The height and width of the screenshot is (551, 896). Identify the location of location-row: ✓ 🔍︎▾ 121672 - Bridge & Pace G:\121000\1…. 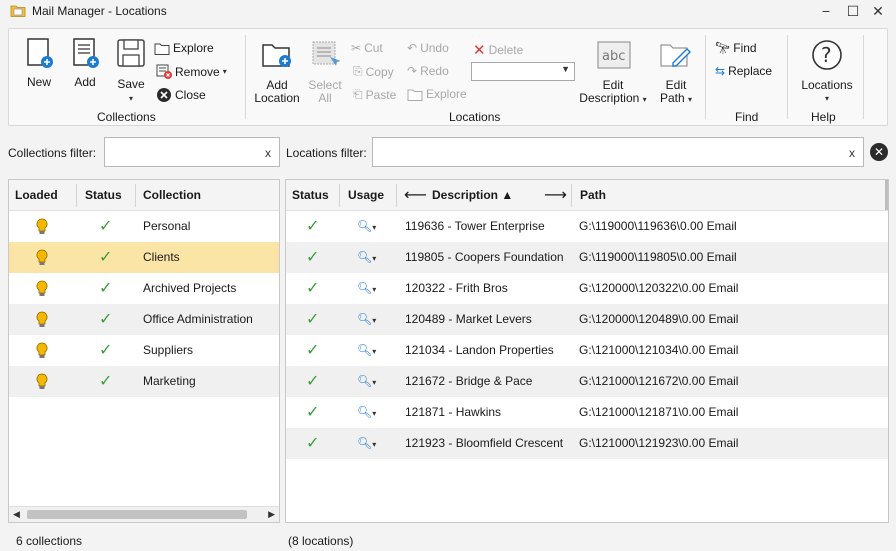
(587, 381).